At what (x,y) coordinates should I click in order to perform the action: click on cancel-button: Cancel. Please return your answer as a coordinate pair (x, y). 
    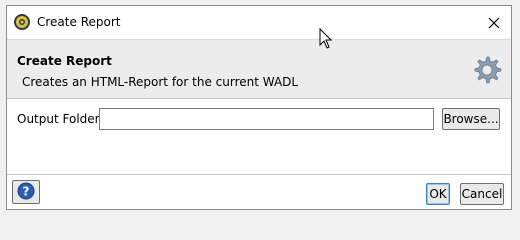
    Looking at the image, I should click on (482, 194).